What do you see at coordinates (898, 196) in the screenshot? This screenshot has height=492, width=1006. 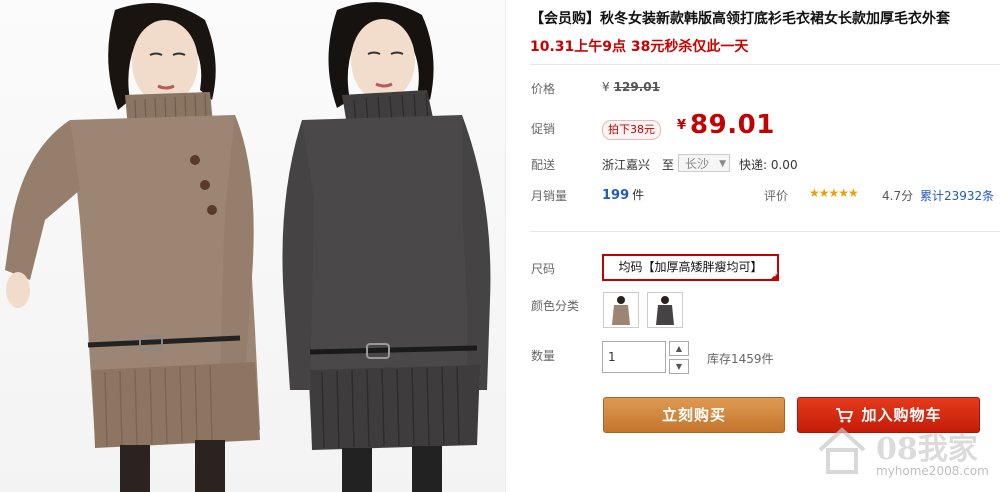 I see `rating-score: 4.7分` at bounding box center [898, 196].